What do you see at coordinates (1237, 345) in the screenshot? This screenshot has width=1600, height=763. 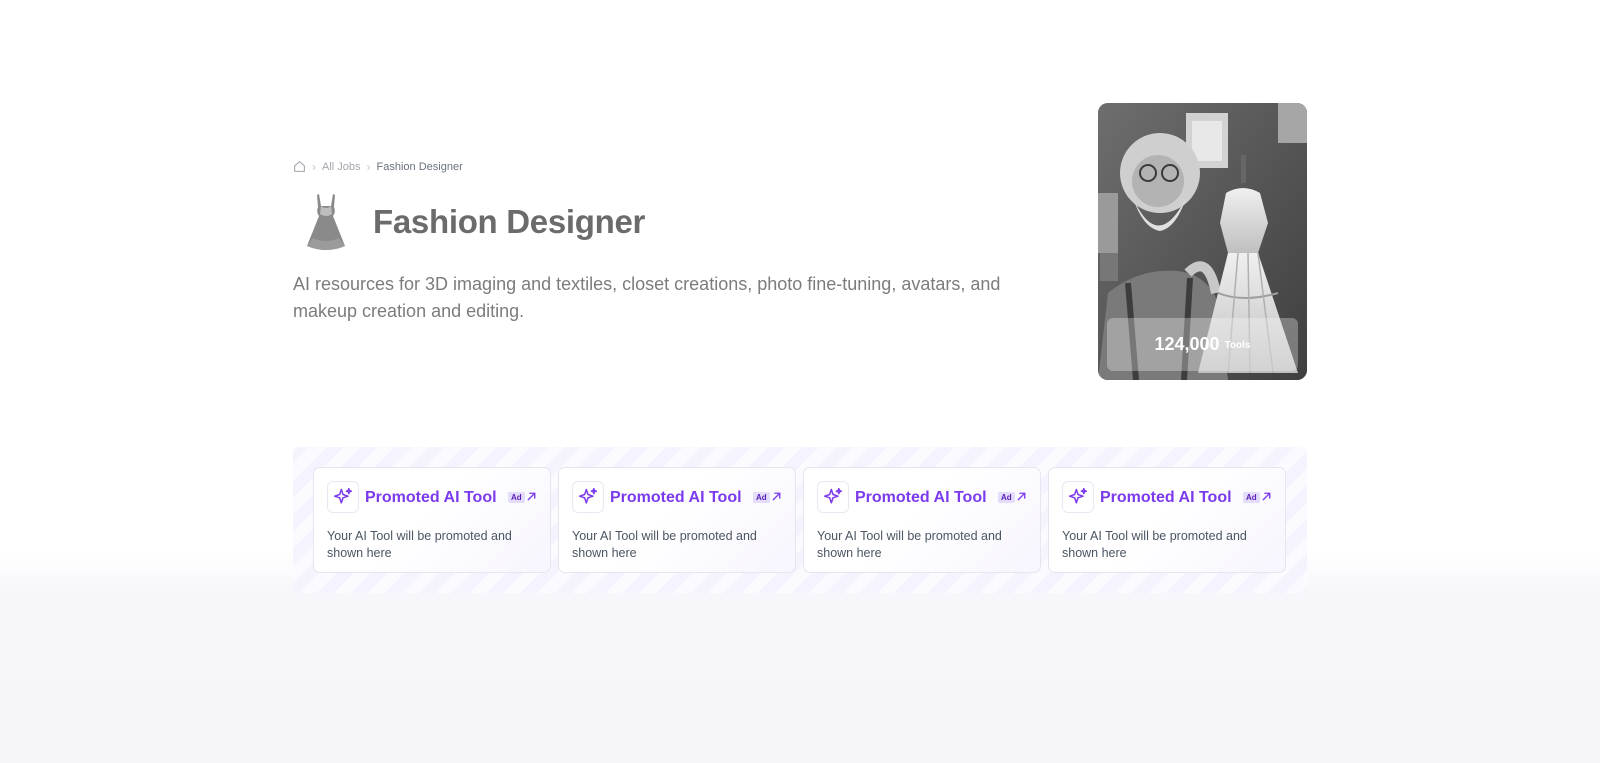 I see `tools-label: Tools` at bounding box center [1237, 345].